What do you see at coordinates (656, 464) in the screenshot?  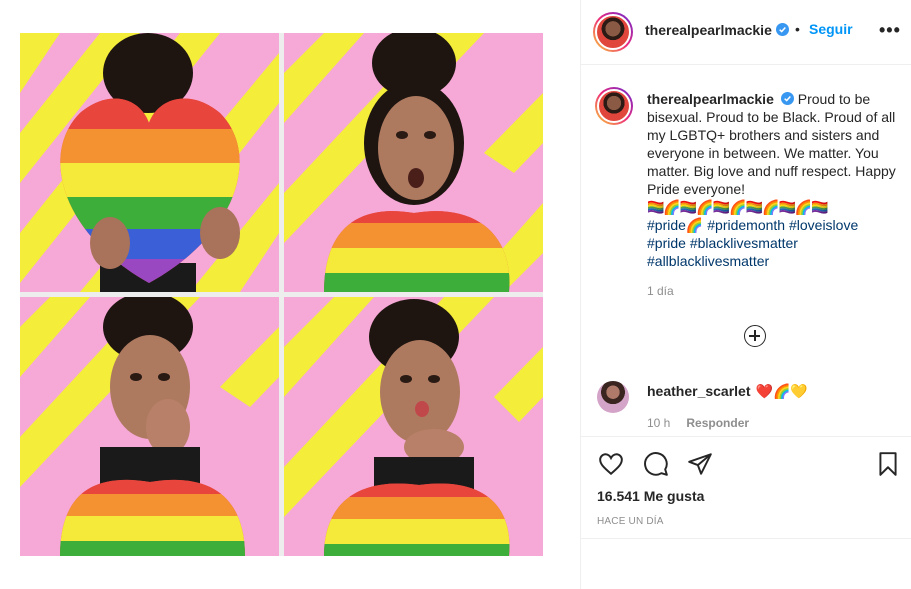 I see `comment-icon` at bounding box center [656, 464].